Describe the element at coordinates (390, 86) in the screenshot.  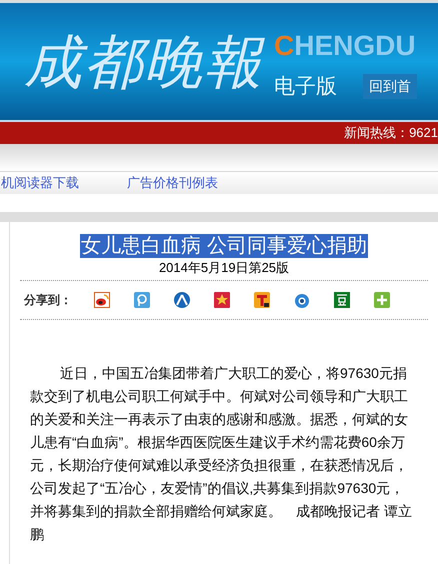
I see `home-button: 回到首` at that location.